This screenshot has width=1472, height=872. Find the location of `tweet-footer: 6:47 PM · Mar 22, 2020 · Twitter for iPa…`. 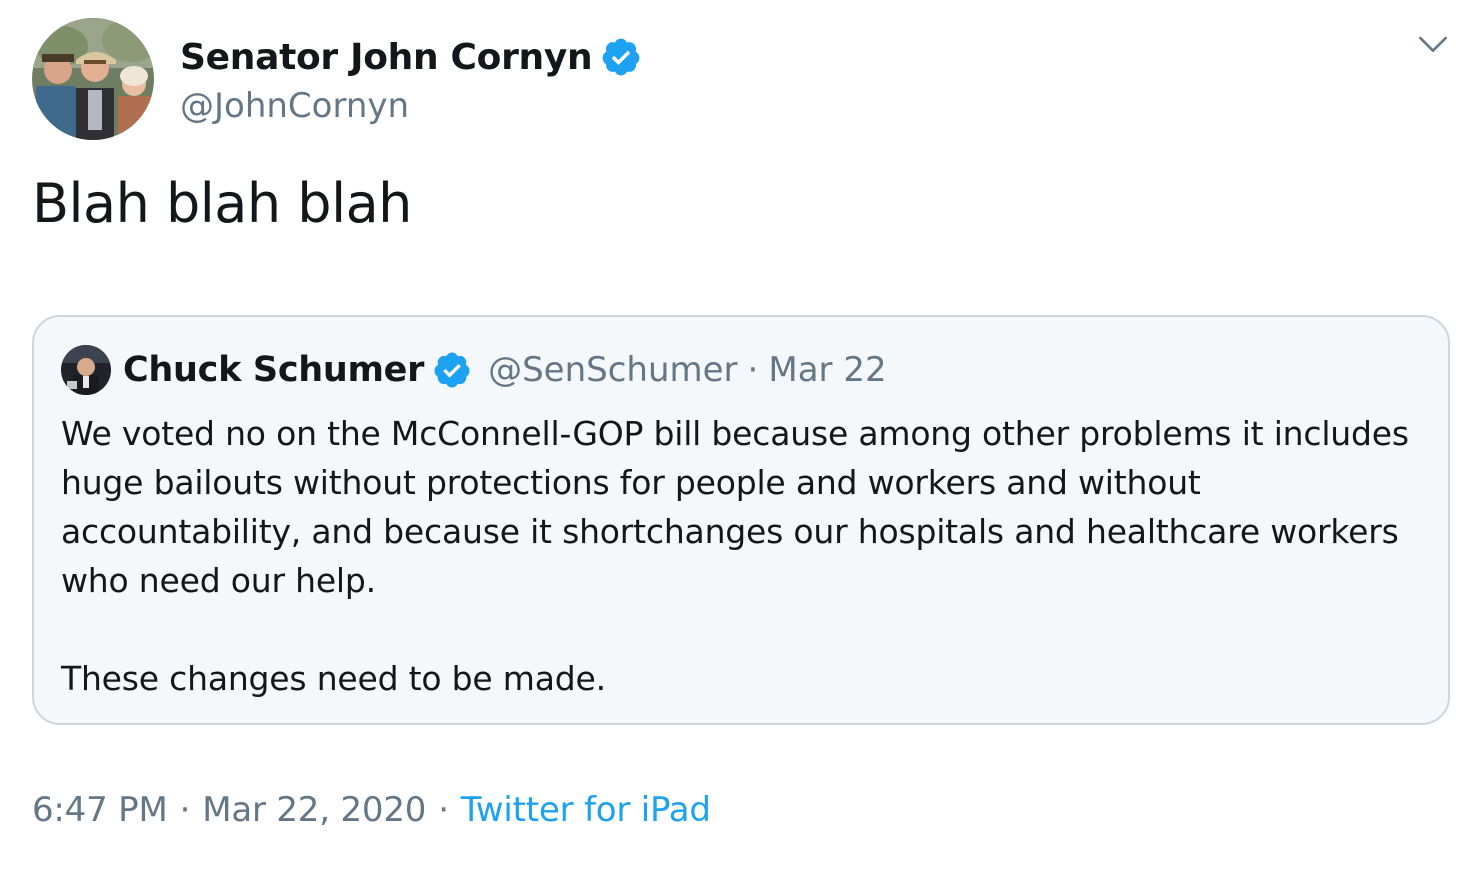

tweet-footer: 6:47 PM · Mar 22, 2020 · Twitter for iPa… is located at coordinates (371, 810).